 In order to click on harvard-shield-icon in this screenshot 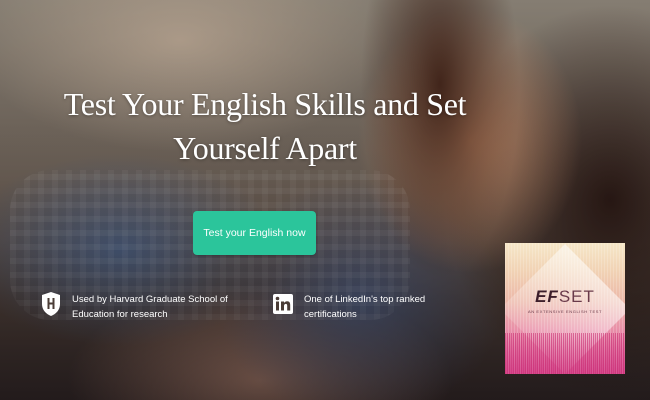, I will do `click(51, 304)`.